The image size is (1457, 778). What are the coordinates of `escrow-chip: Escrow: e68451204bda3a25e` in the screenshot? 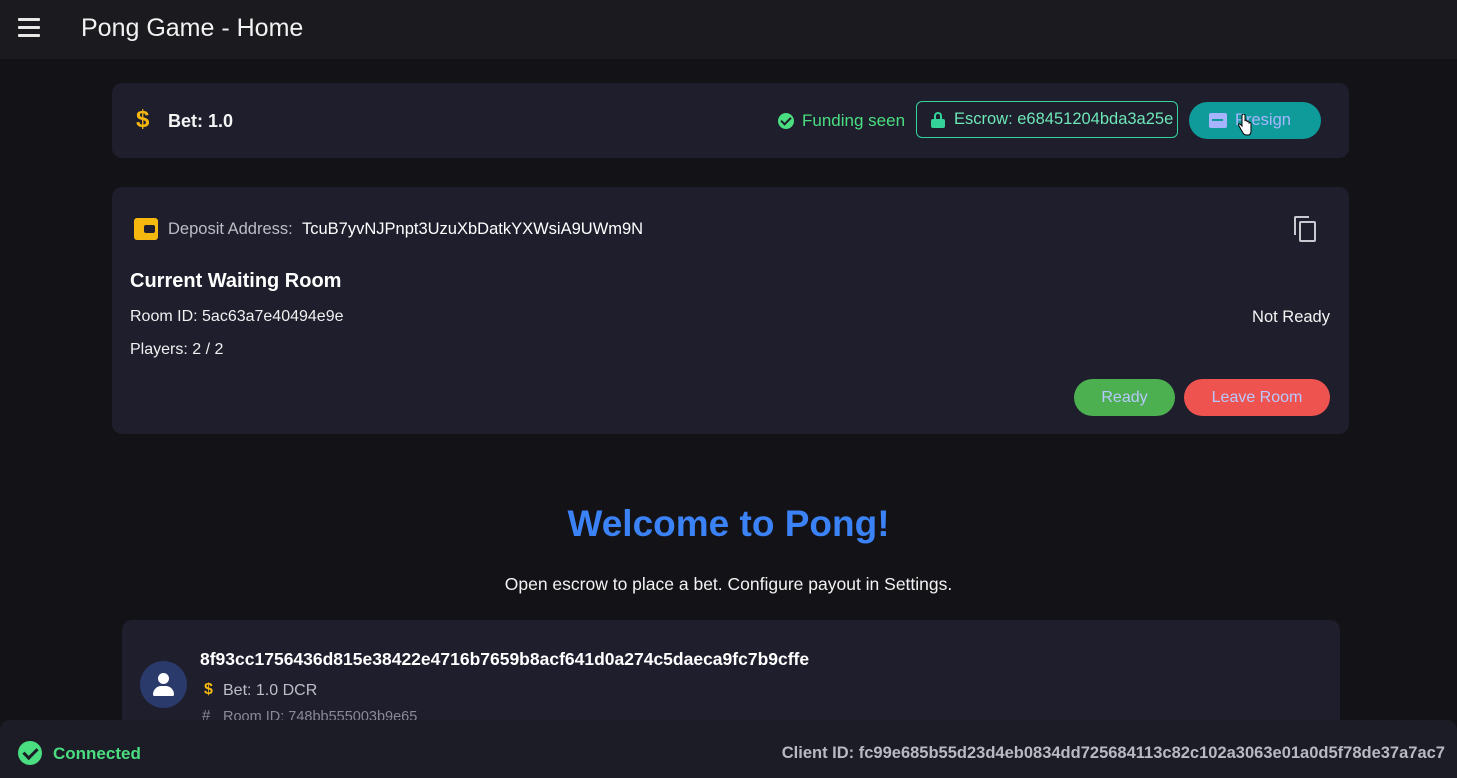 It's located at (1047, 119).